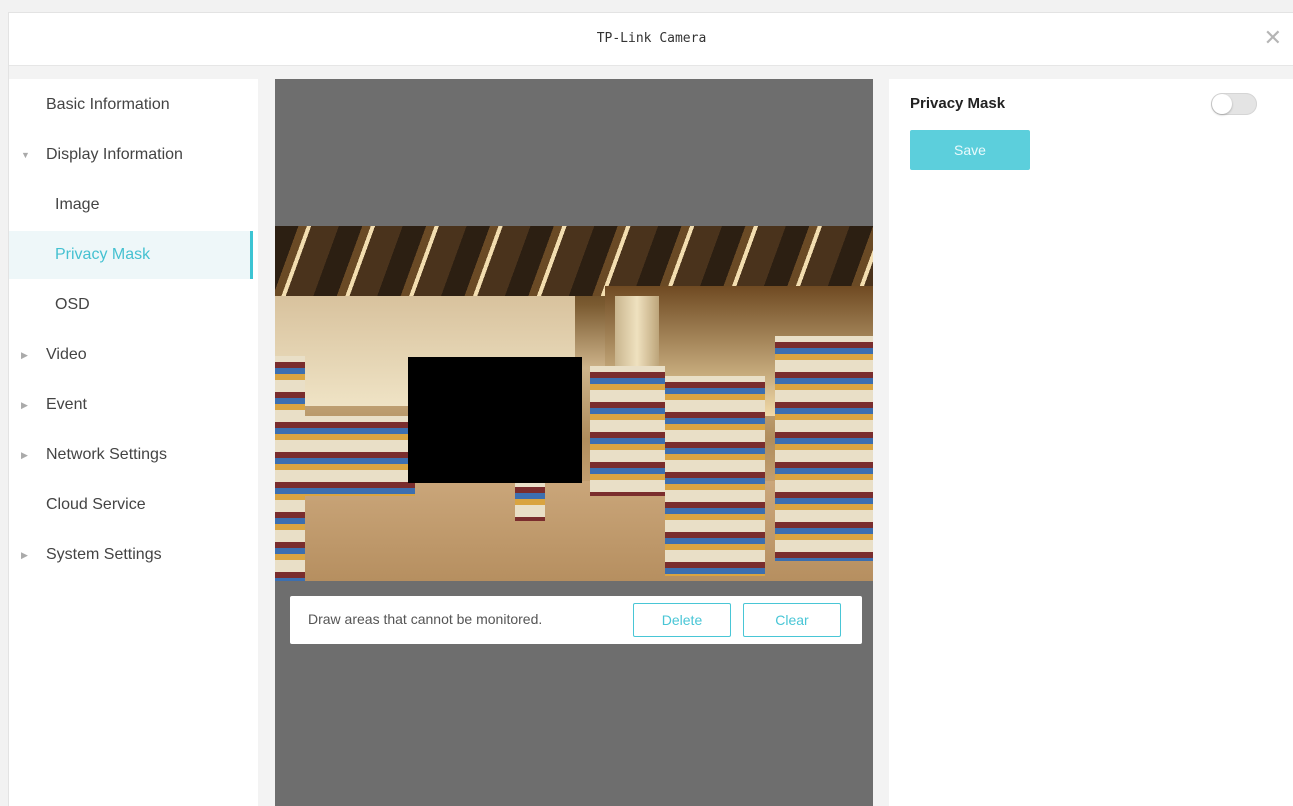 The image size is (1293, 806). What do you see at coordinates (1234, 104) in the screenshot?
I see `privacy-mask-toggle` at bounding box center [1234, 104].